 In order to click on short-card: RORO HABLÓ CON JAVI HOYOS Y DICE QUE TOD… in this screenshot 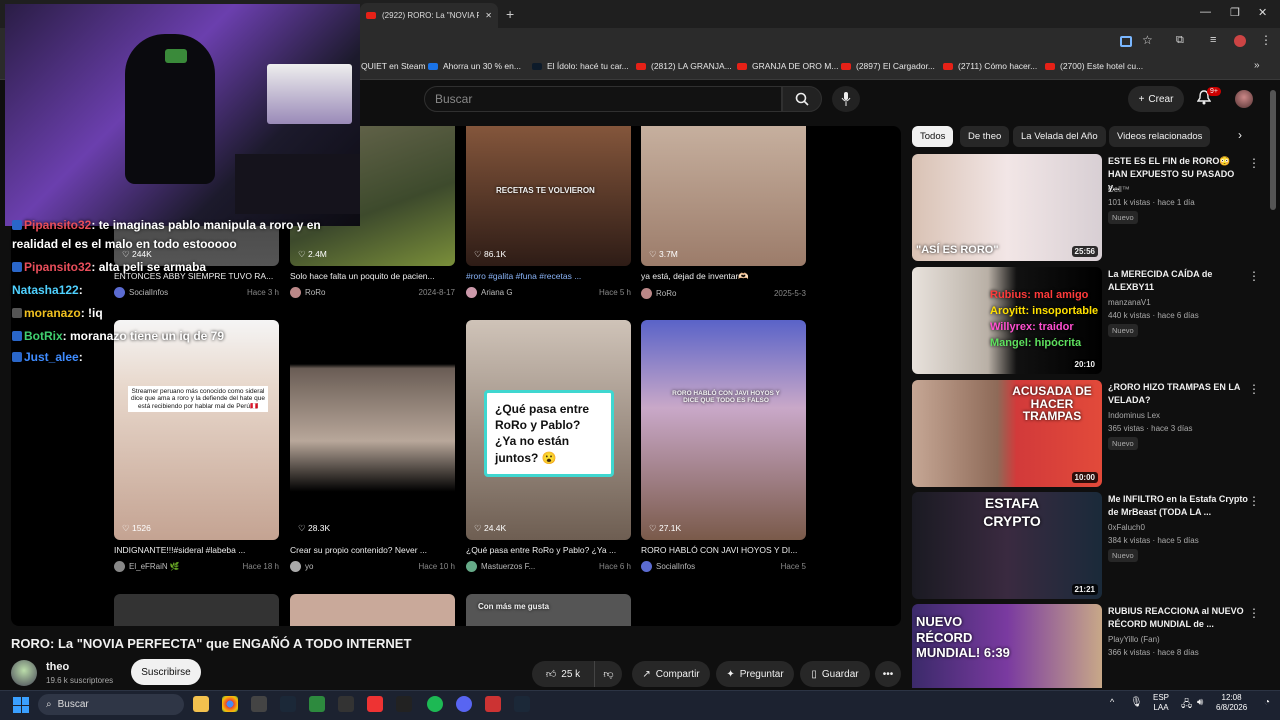, I will do `click(723, 446)`.